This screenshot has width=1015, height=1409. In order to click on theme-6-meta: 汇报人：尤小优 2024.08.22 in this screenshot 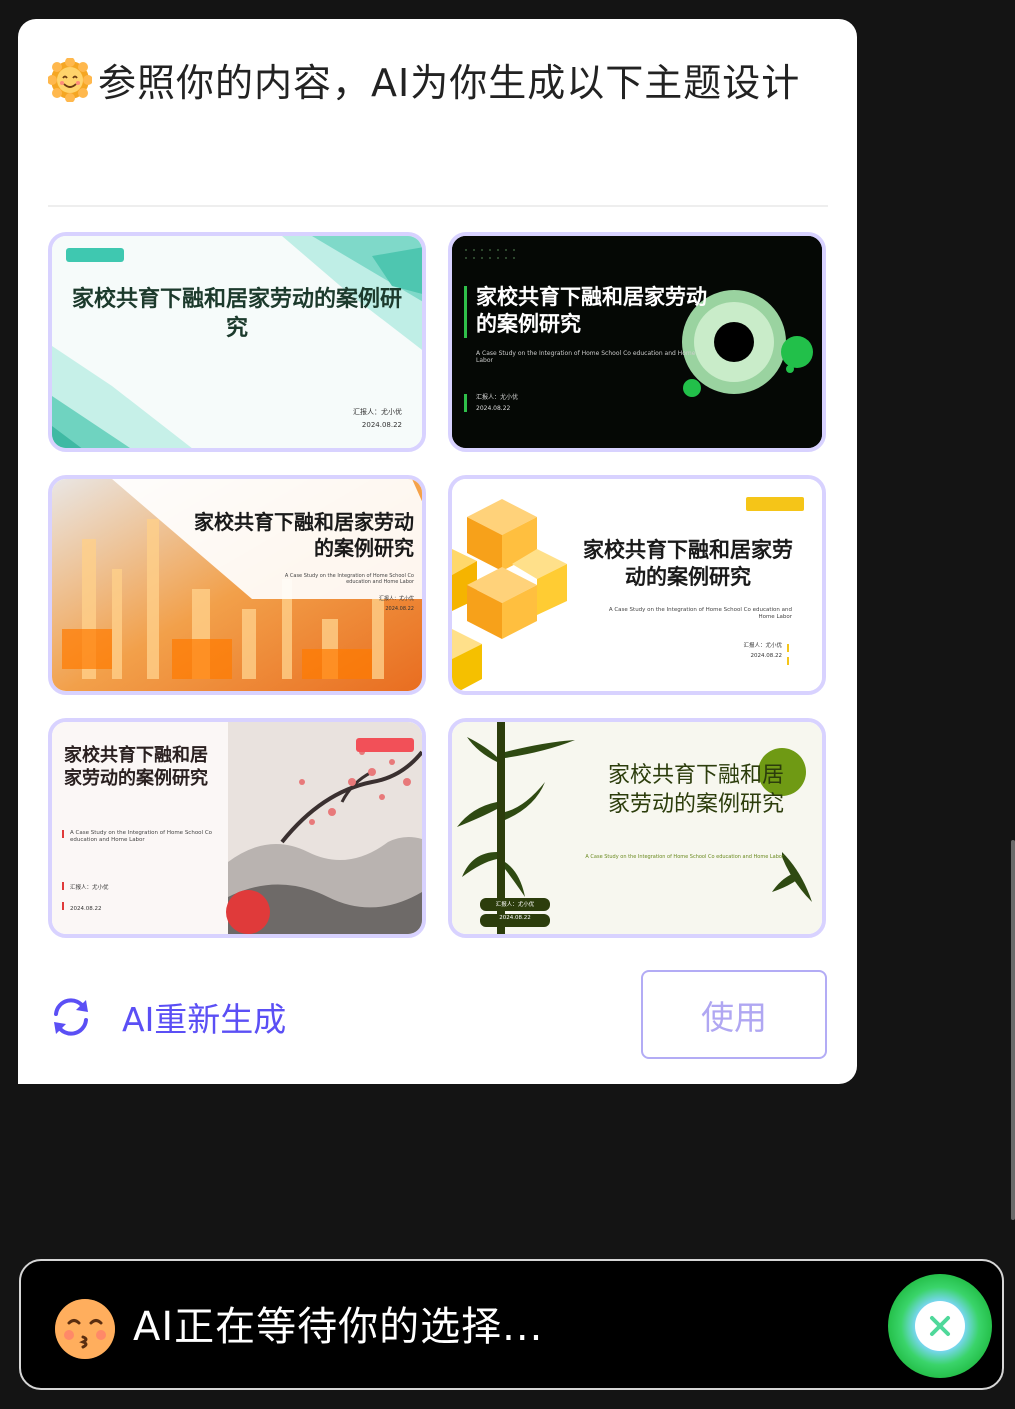, I will do `click(515, 912)`.